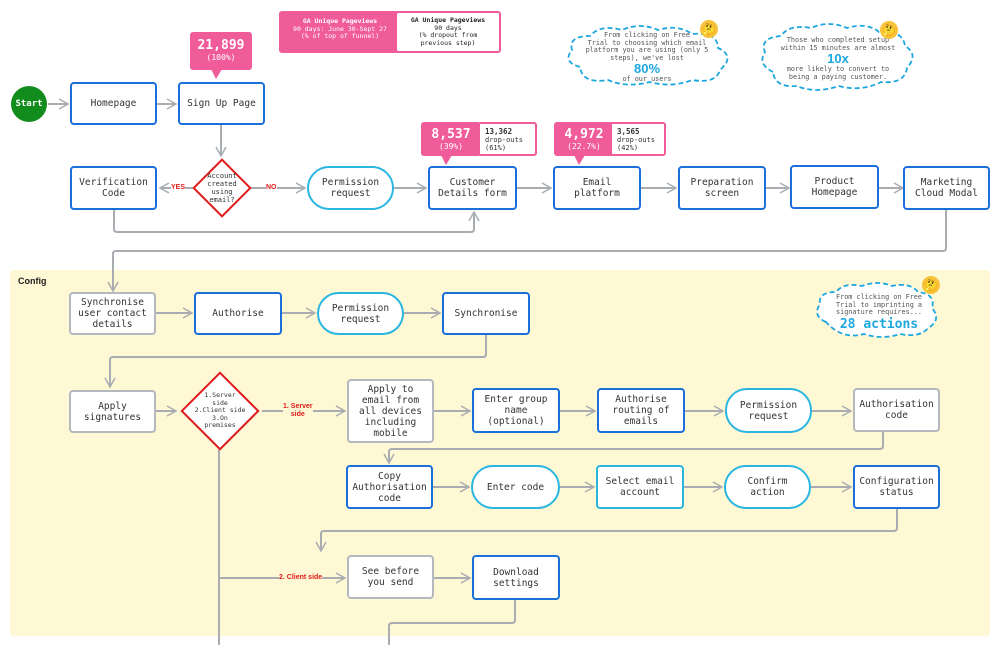 The width and height of the screenshot is (1000, 645). What do you see at coordinates (389, 487) in the screenshot?
I see `node-copy-authorisation-code: Copy Authorisation code` at bounding box center [389, 487].